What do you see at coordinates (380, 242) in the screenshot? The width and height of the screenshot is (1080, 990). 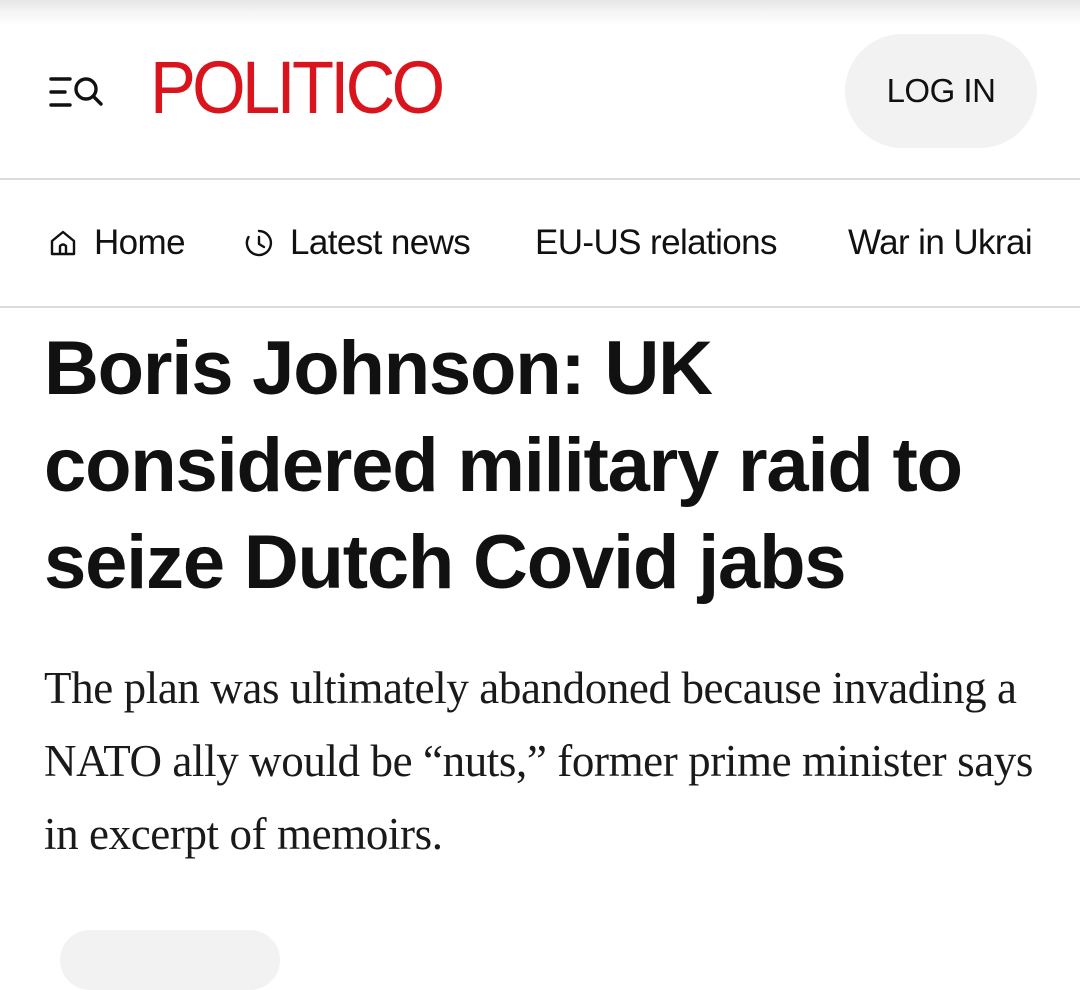 I see `nav-item-label: Latest news` at bounding box center [380, 242].